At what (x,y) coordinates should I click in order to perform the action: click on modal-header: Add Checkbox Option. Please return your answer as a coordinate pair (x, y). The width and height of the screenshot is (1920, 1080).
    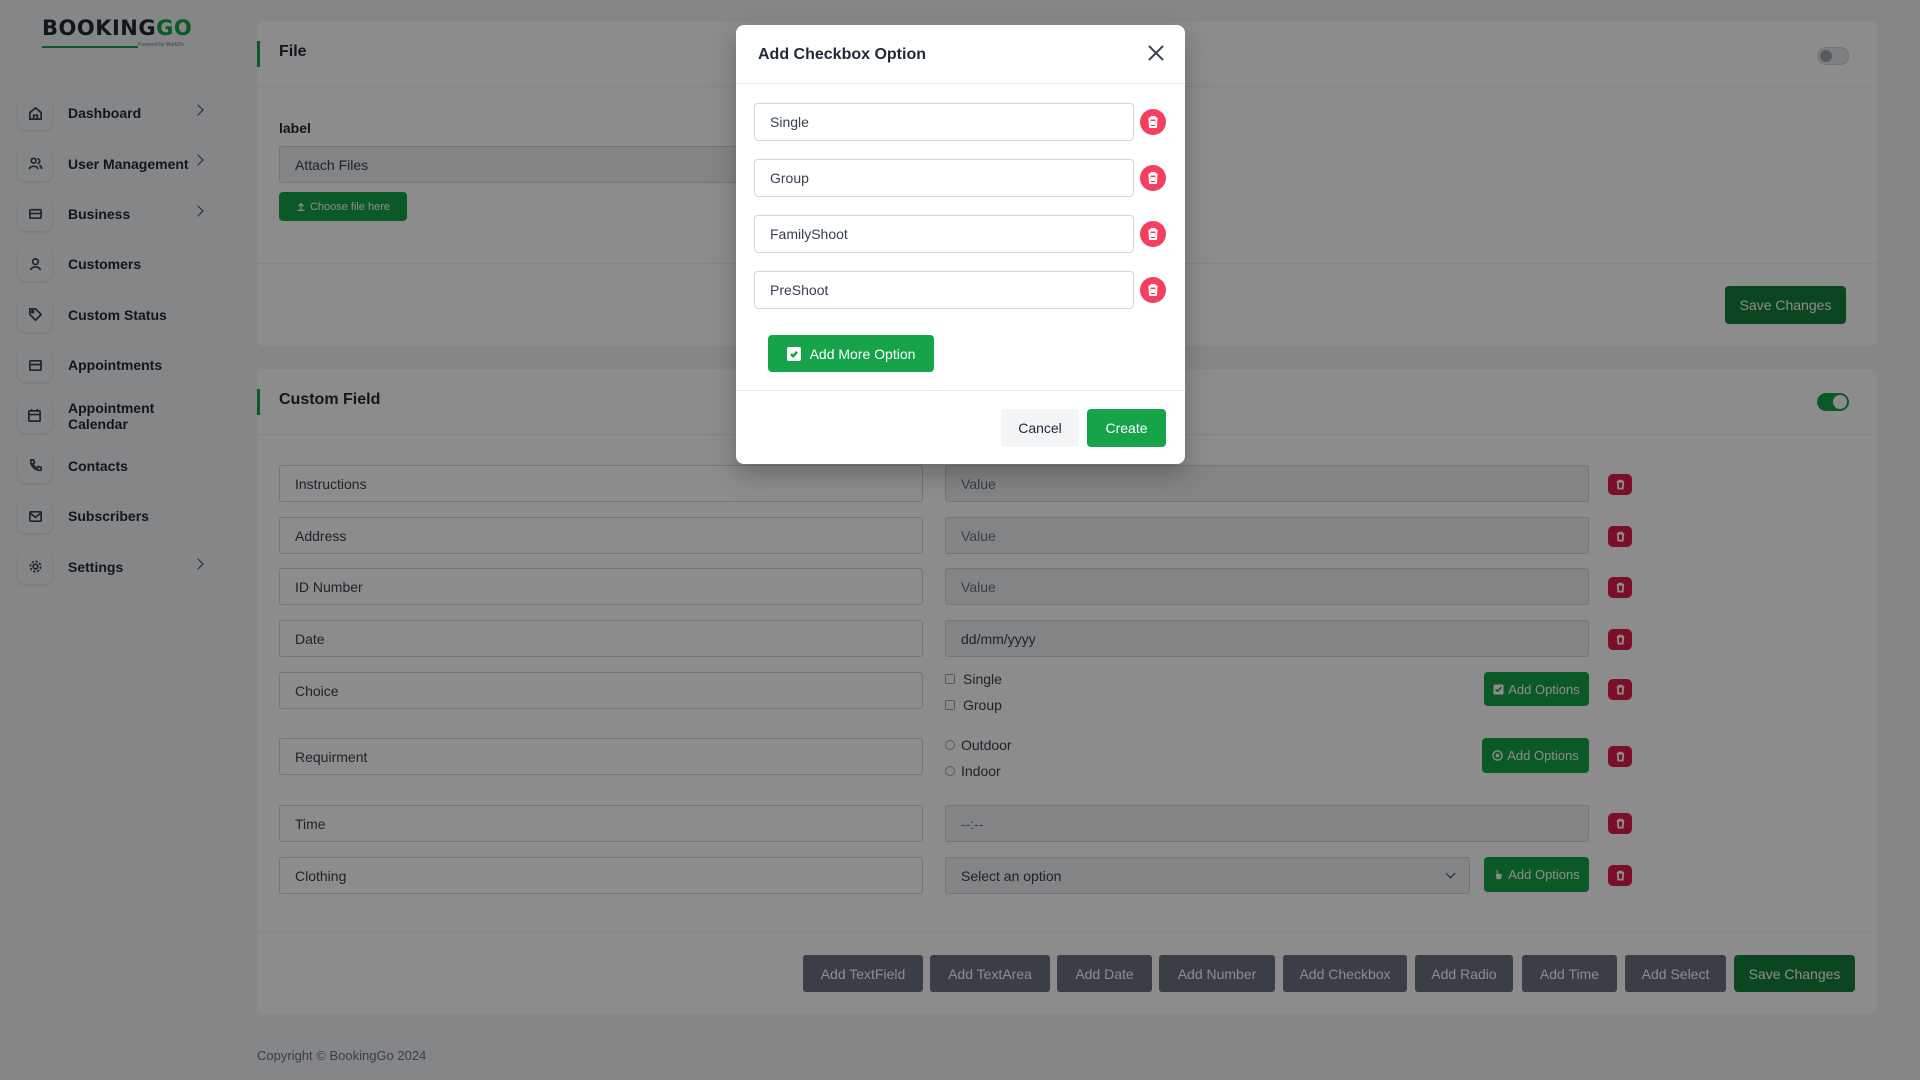
    Looking at the image, I should click on (960, 54).